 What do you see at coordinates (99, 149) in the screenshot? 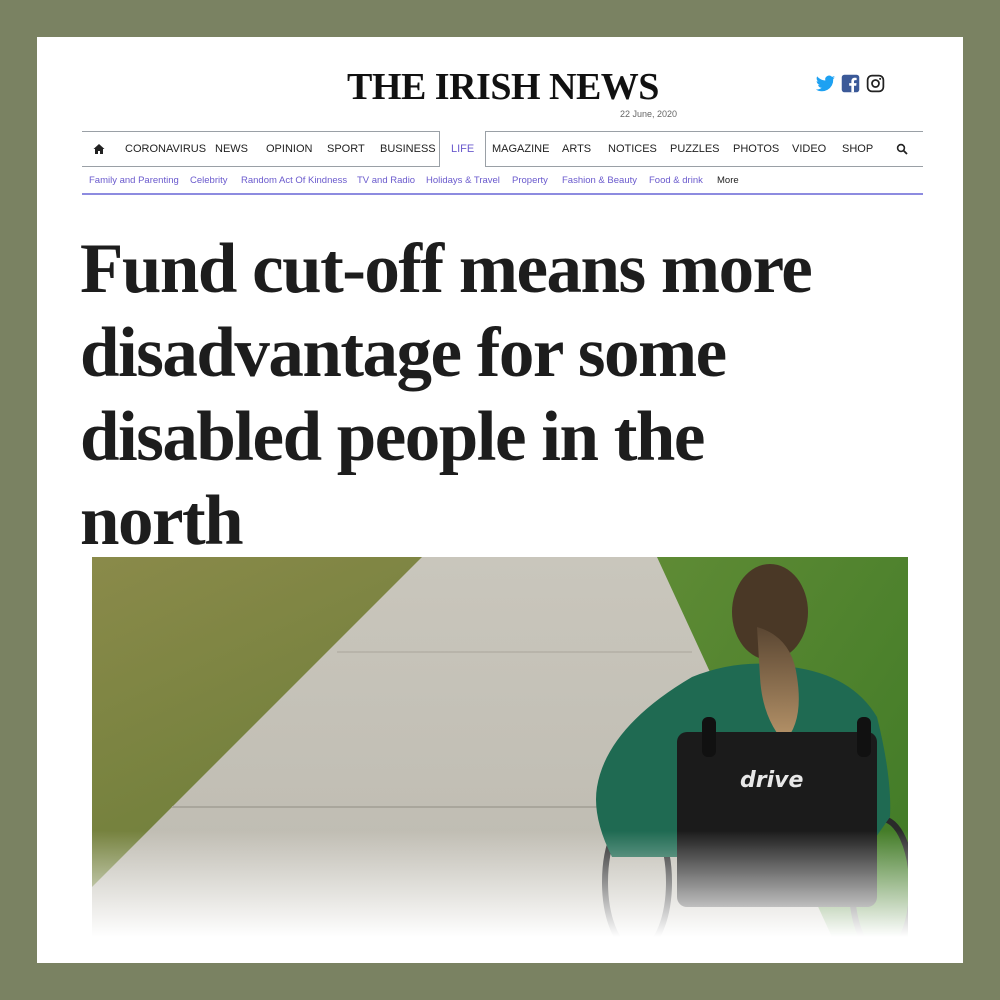
I see `home-icon` at bounding box center [99, 149].